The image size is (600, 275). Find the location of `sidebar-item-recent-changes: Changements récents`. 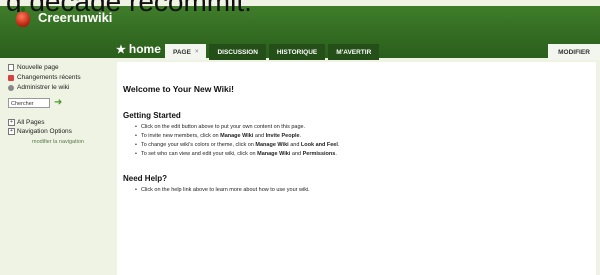

sidebar-item-recent-changes: Changements récents is located at coordinates (44, 77).